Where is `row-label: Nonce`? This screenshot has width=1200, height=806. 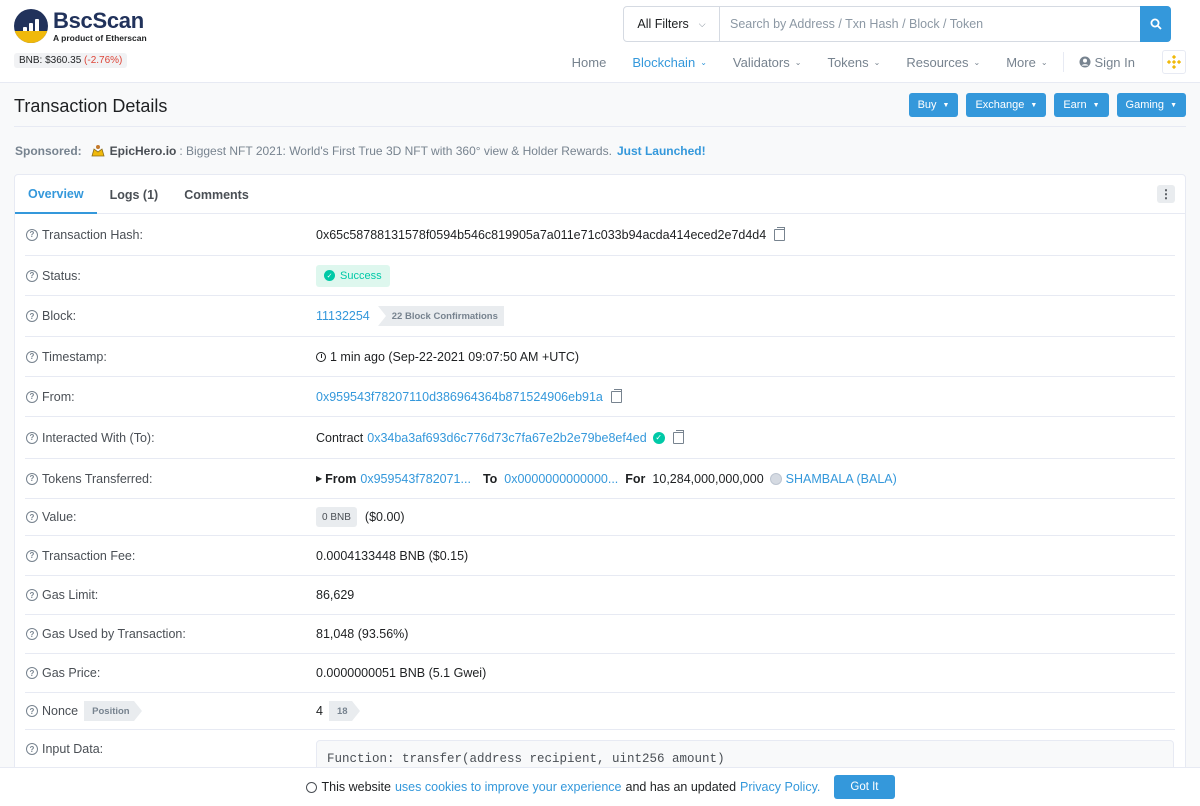 row-label: Nonce is located at coordinates (60, 711).